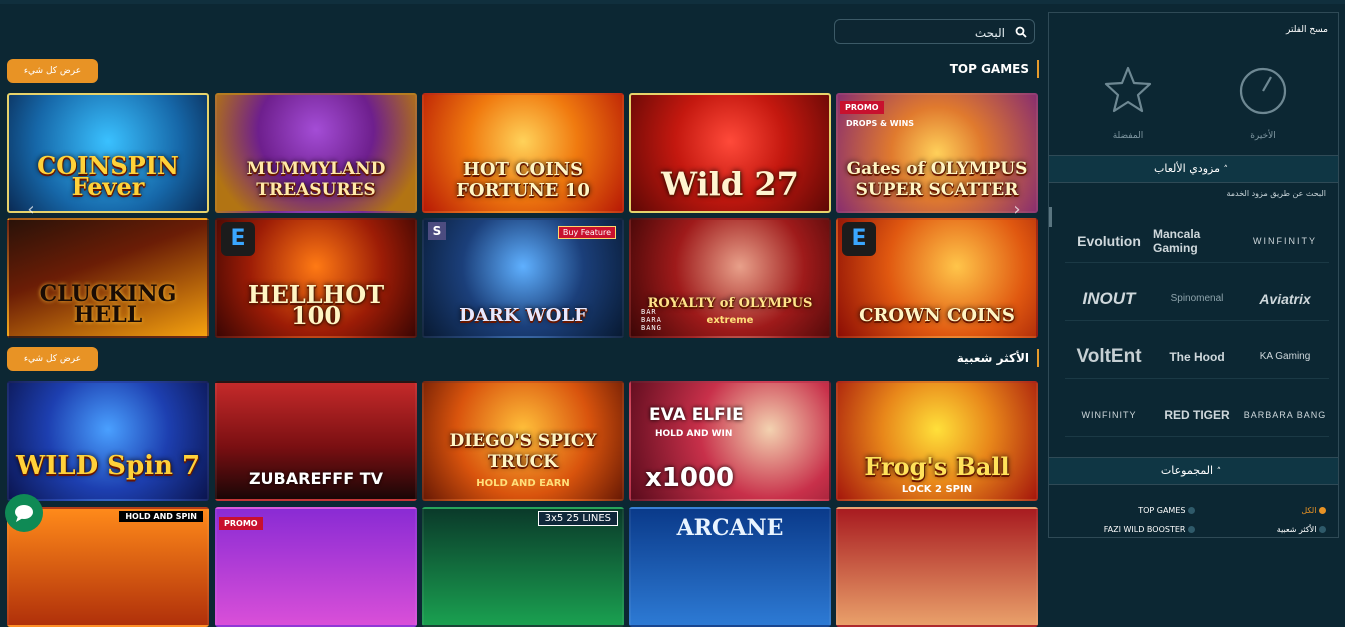 This screenshot has width=1345, height=627. I want to click on game-title: HELLHOT 100, so click(316, 305).